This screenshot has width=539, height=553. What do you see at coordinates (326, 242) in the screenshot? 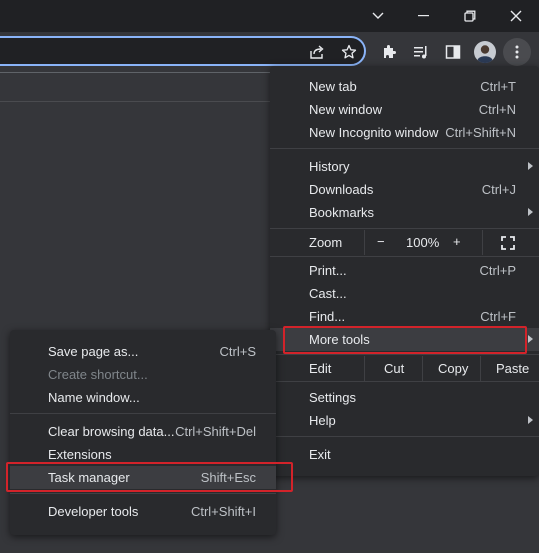
I see `zoom-label: Zoom` at bounding box center [326, 242].